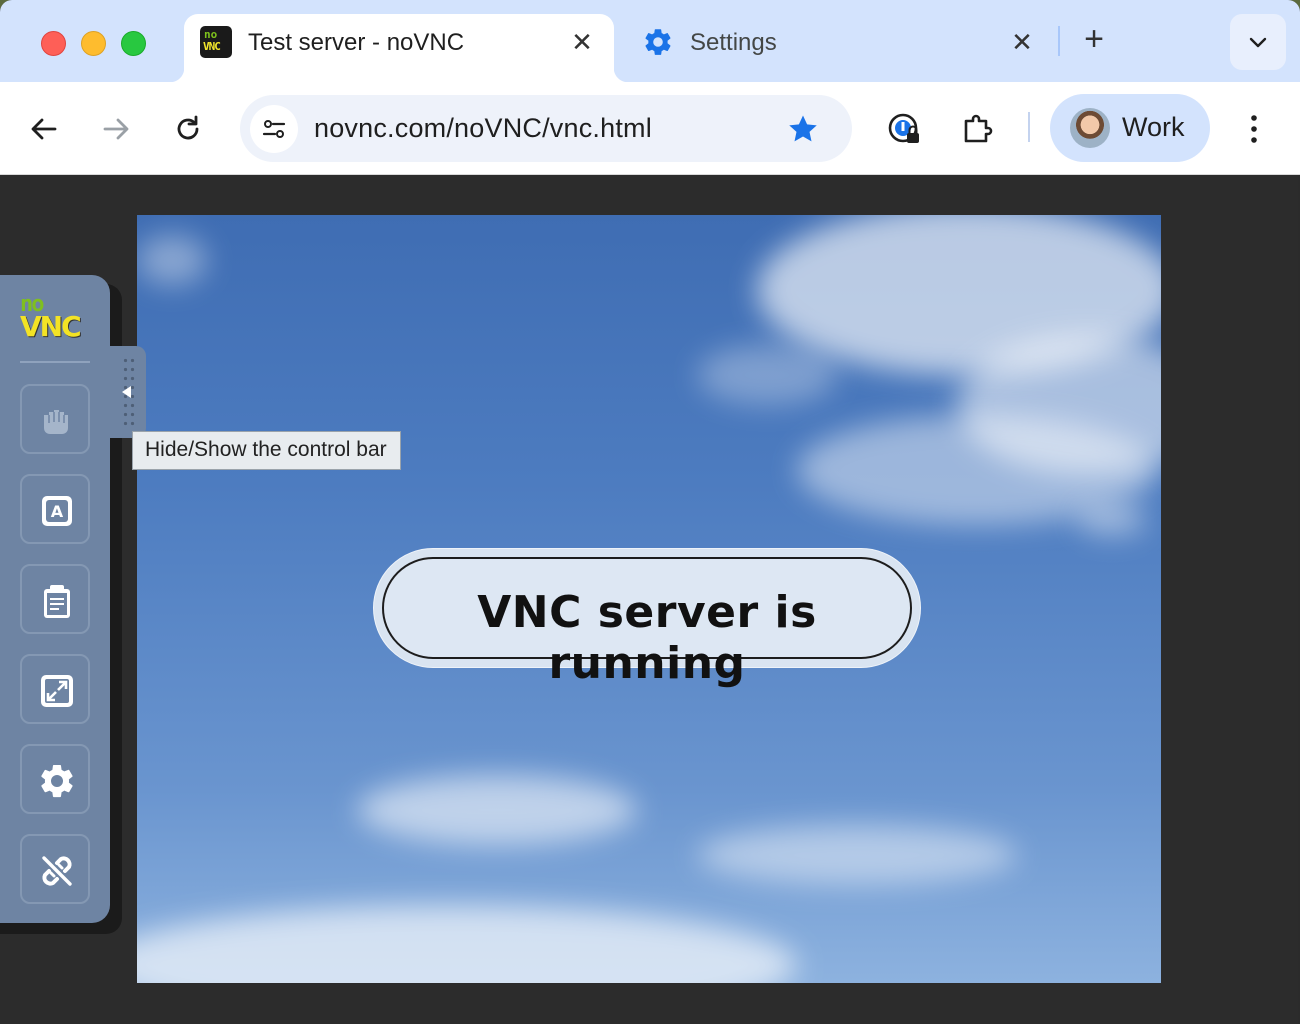  I want to click on vnc-status-message: VNC server is running, so click(647, 638).